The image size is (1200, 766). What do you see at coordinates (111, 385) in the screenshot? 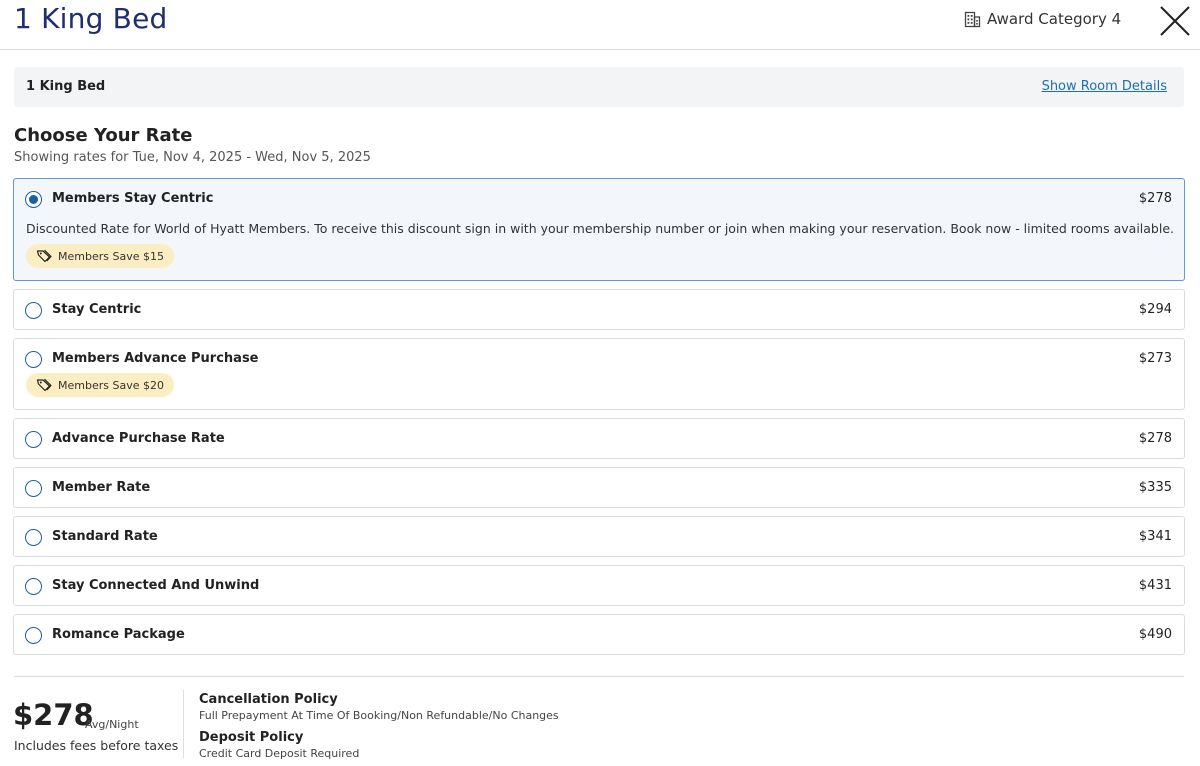
I see `badge-label: Members Save $20` at bounding box center [111, 385].